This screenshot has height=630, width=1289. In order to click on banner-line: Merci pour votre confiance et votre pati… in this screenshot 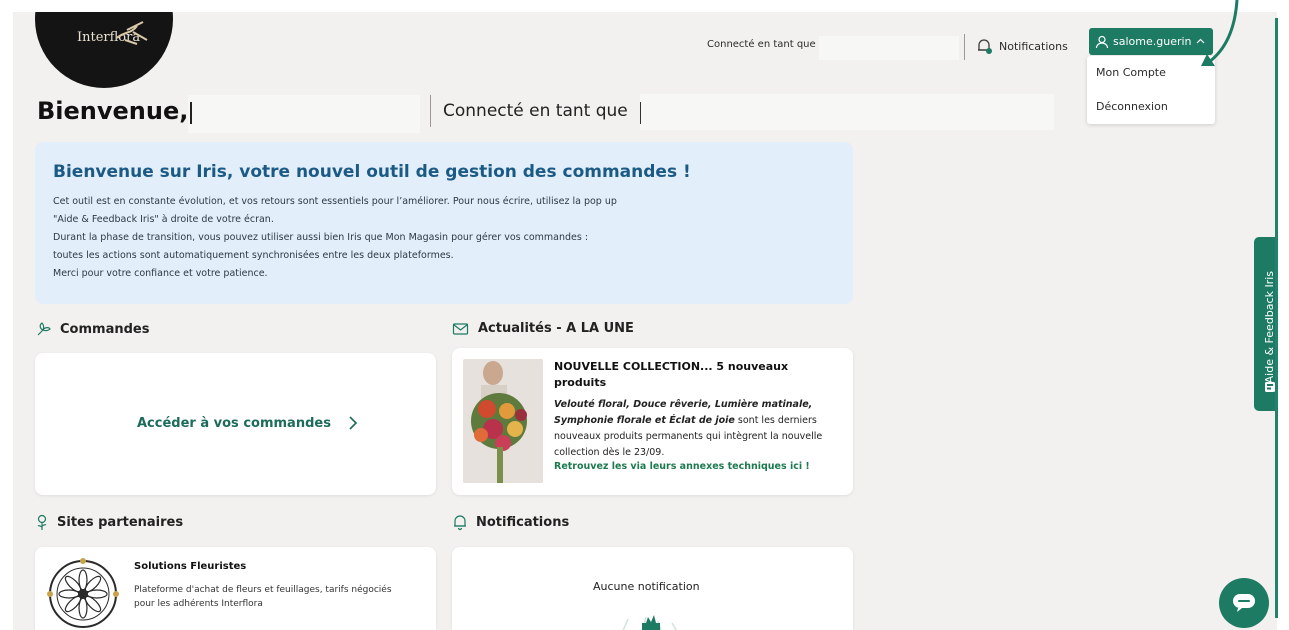, I will do `click(160, 273)`.